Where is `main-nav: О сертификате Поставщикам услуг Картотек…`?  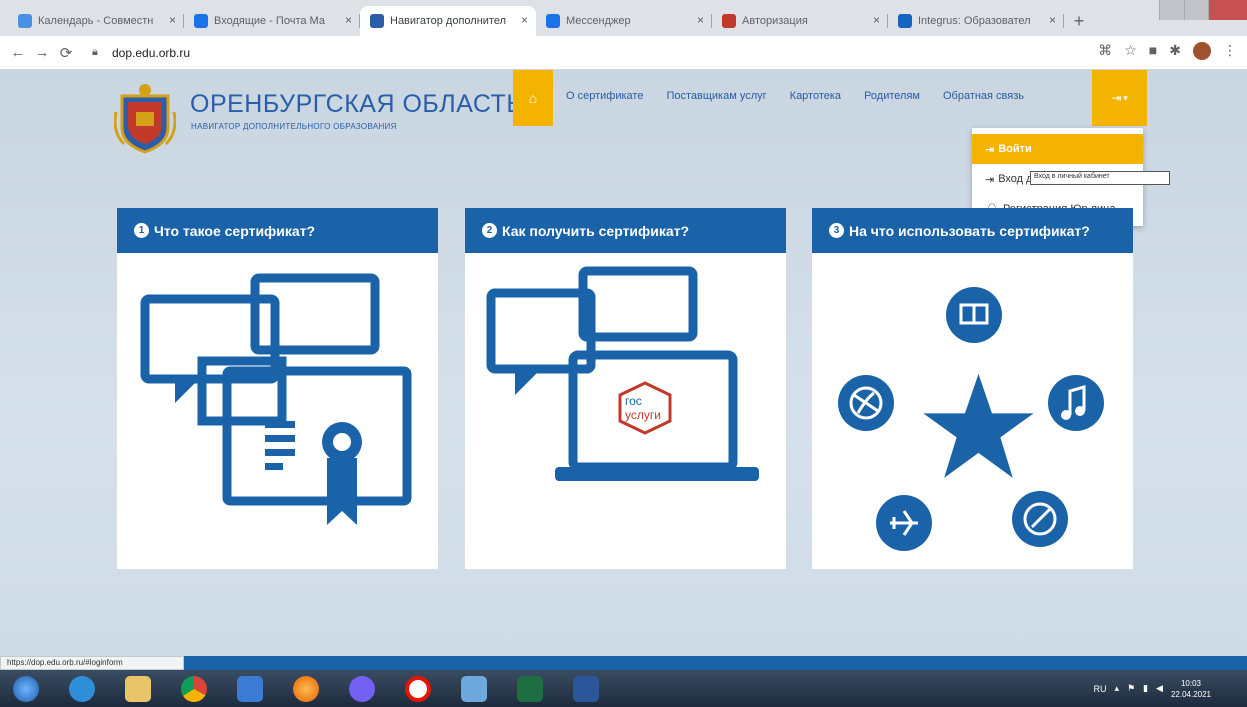 main-nav: О сертификате Поставщикам услуг Картотек… is located at coordinates (806, 96).